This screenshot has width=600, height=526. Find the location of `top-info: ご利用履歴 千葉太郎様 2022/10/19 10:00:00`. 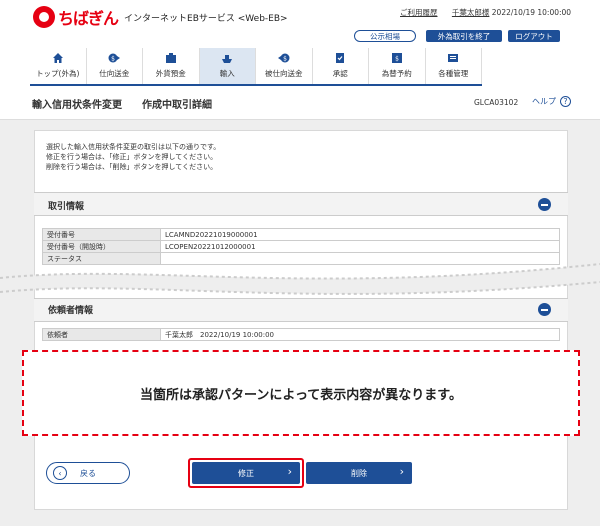

top-info: ご利用履歴 千葉太郎様 2022/10/19 10:00:00 is located at coordinates (485, 12).